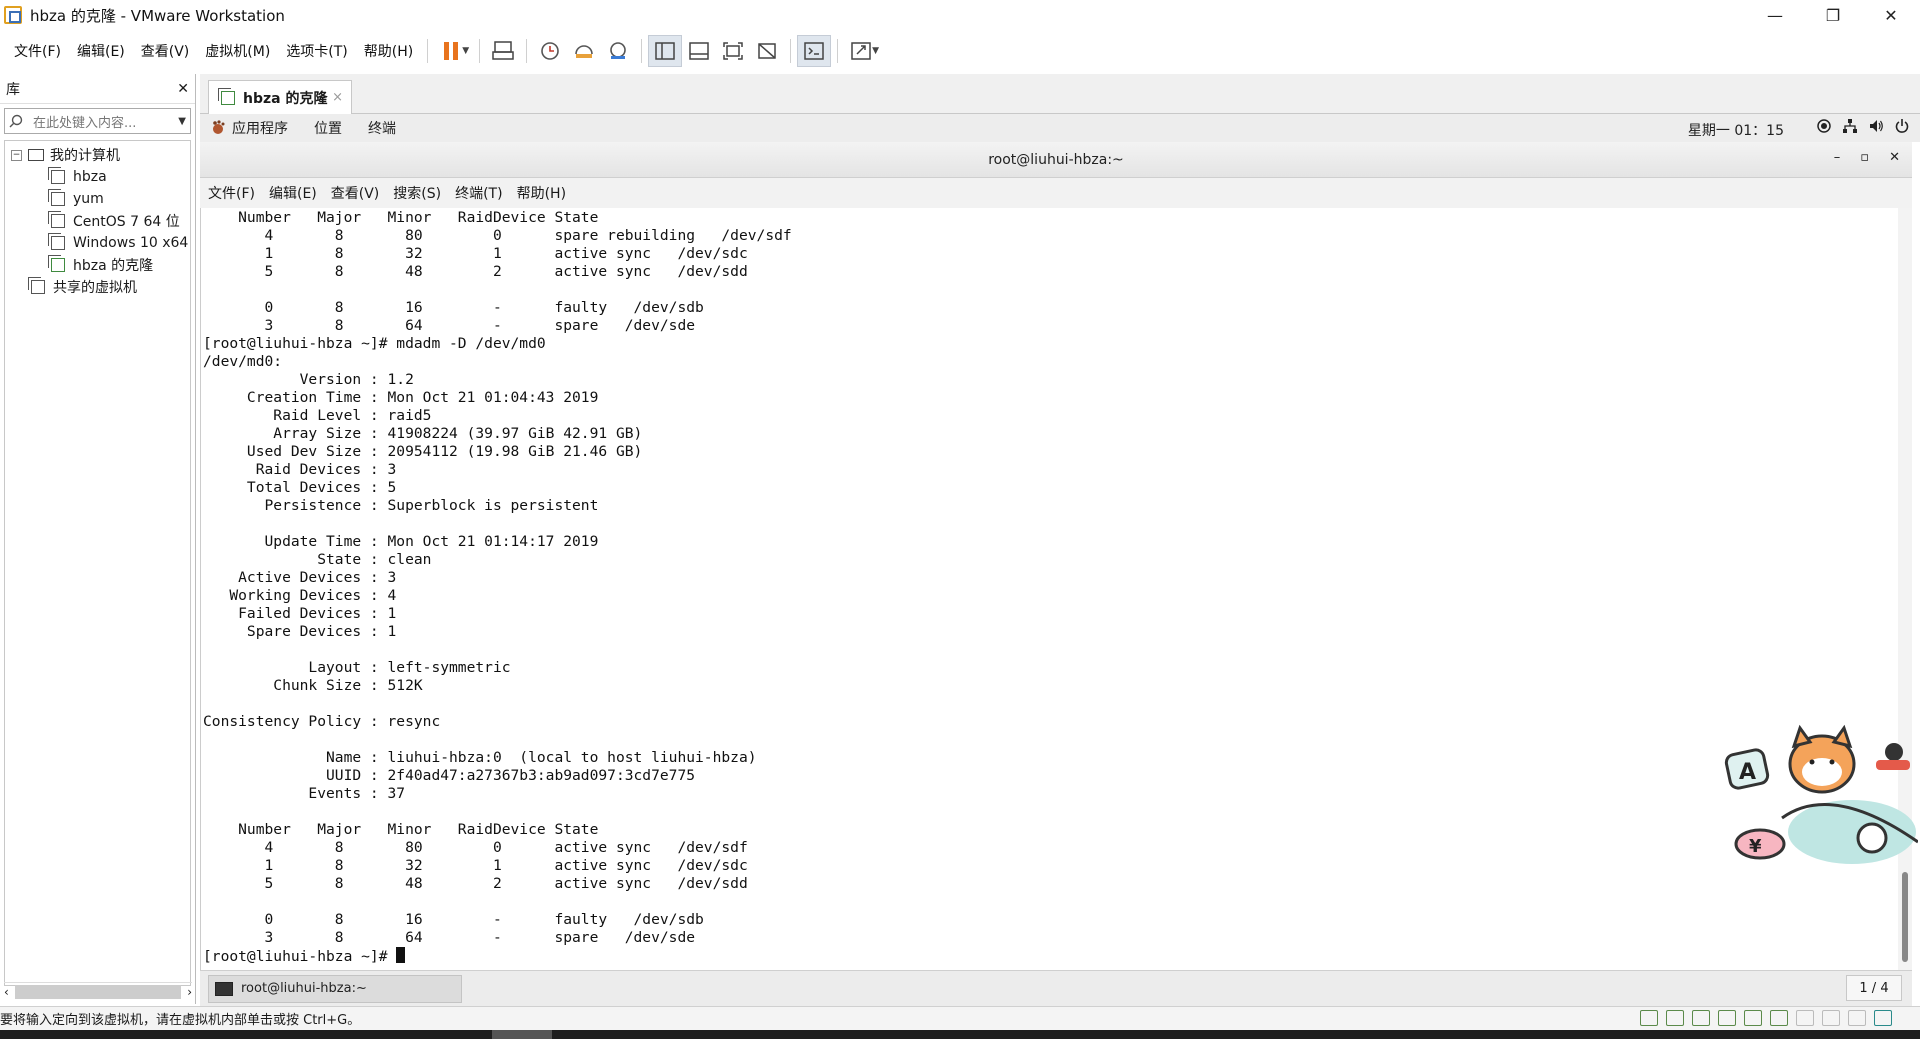 The height and width of the screenshot is (1039, 1920). What do you see at coordinates (382, 128) in the screenshot?
I see `gnome-terminal-menu: 终端` at bounding box center [382, 128].